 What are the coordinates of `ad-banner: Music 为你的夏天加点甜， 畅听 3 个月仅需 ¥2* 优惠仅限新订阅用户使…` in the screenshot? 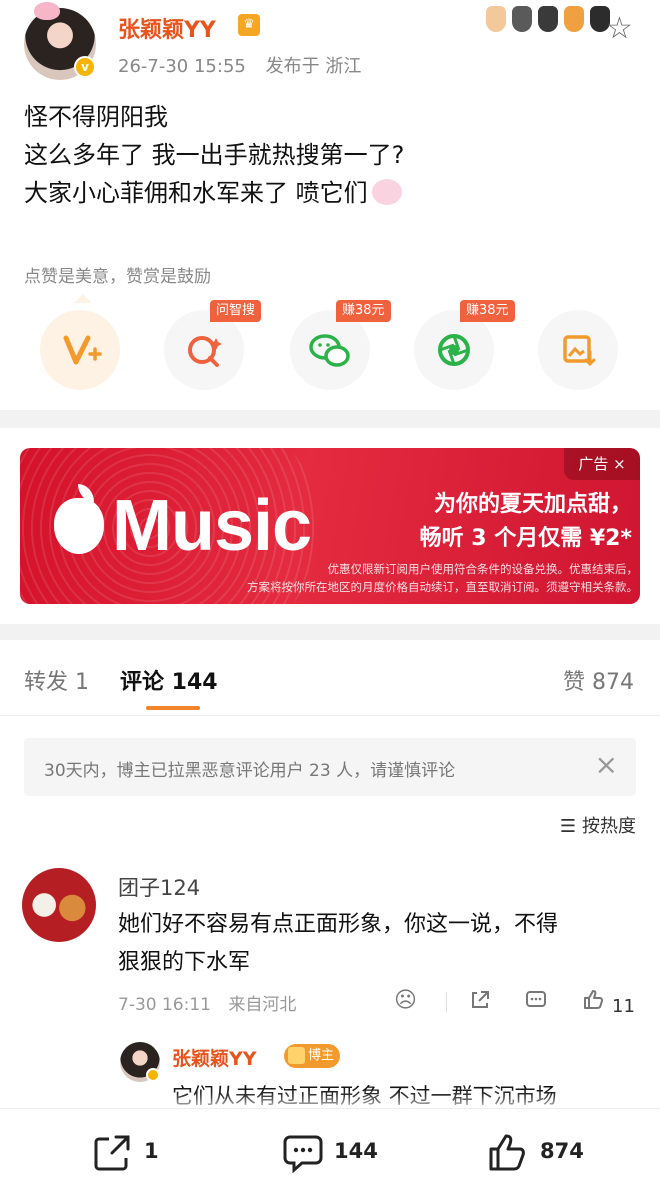 It's located at (330, 526).